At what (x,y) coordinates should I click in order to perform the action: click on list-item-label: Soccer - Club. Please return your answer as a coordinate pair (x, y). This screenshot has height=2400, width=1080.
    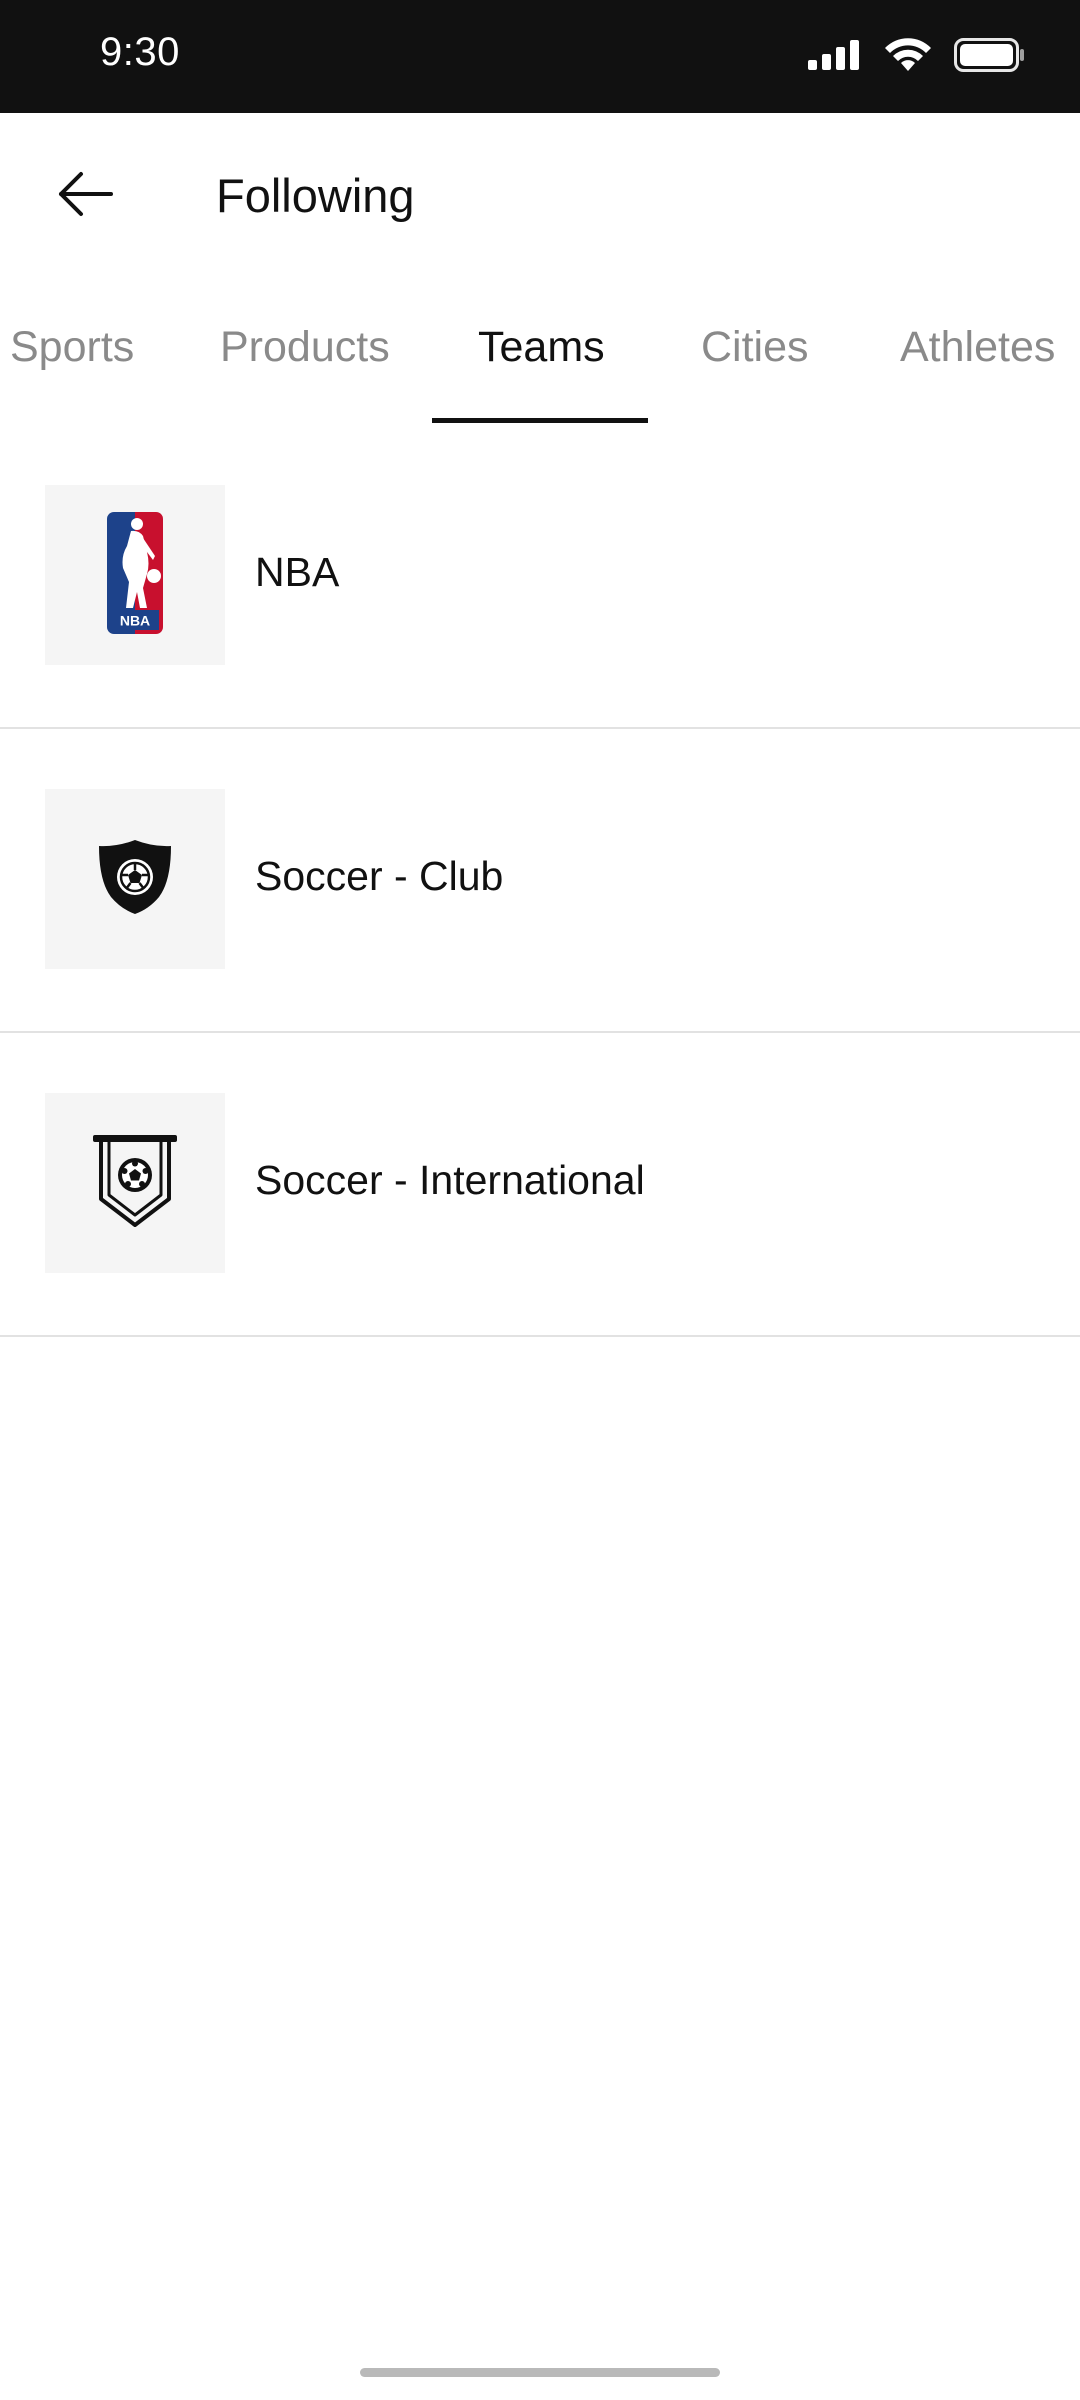
    Looking at the image, I should click on (379, 876).